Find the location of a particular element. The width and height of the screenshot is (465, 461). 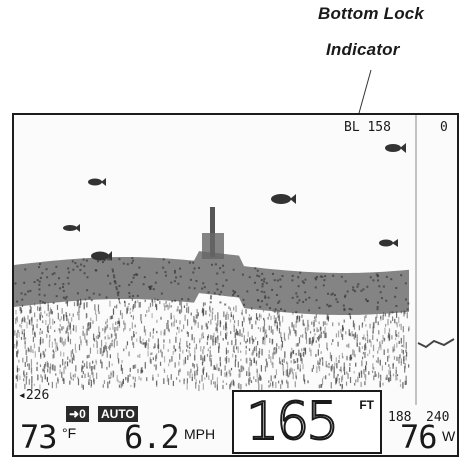

temperature-value: 73 is located at coordinates (39, 437).